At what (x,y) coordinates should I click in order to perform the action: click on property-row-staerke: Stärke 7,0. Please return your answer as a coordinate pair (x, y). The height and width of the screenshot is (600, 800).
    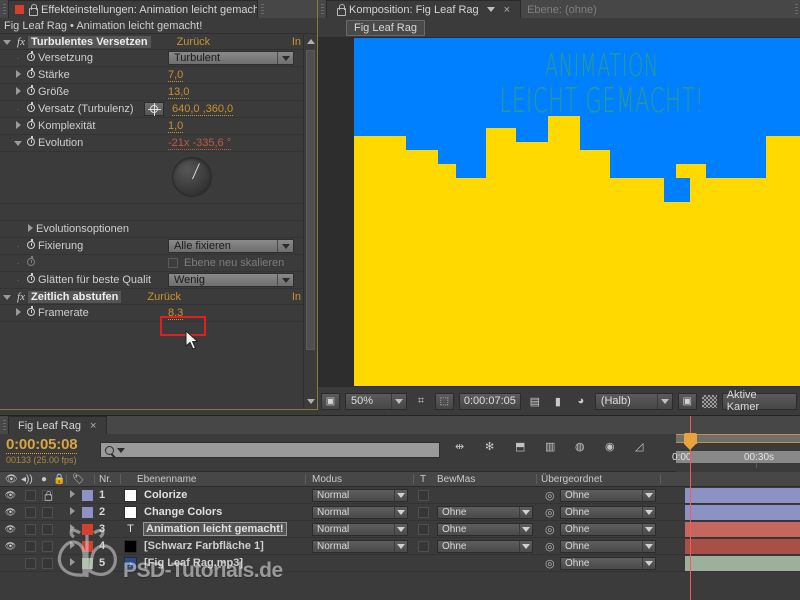
    Looking at the image, I should click on (151, 75).